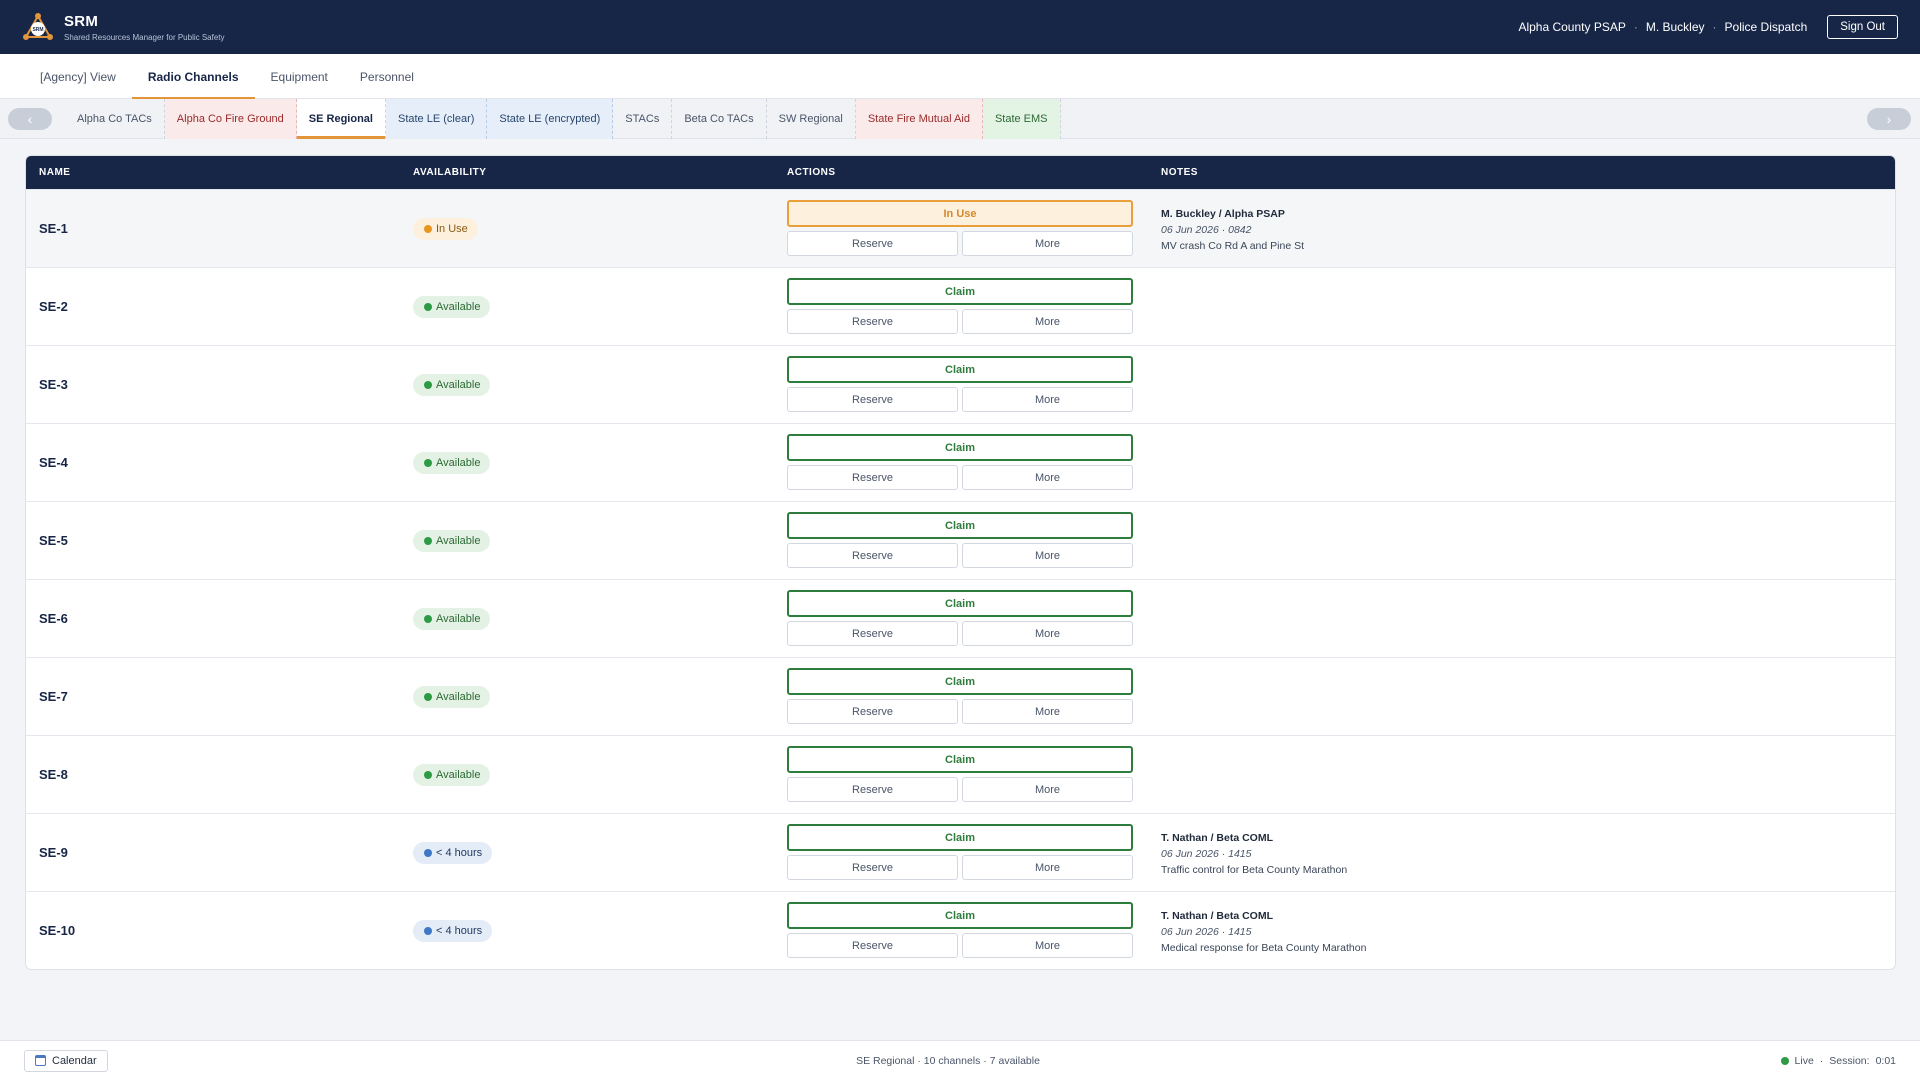  Describe the element at coordinates (38, 26) in the screenshot. I see `network-triangle-icon: SRM` at that location.